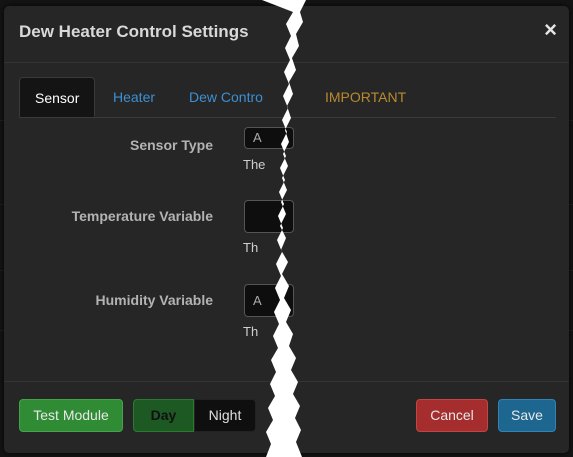  Describe the element at coordinates (452, 415) in the screenshot. I see `cancel-button: Cancel` at that location.